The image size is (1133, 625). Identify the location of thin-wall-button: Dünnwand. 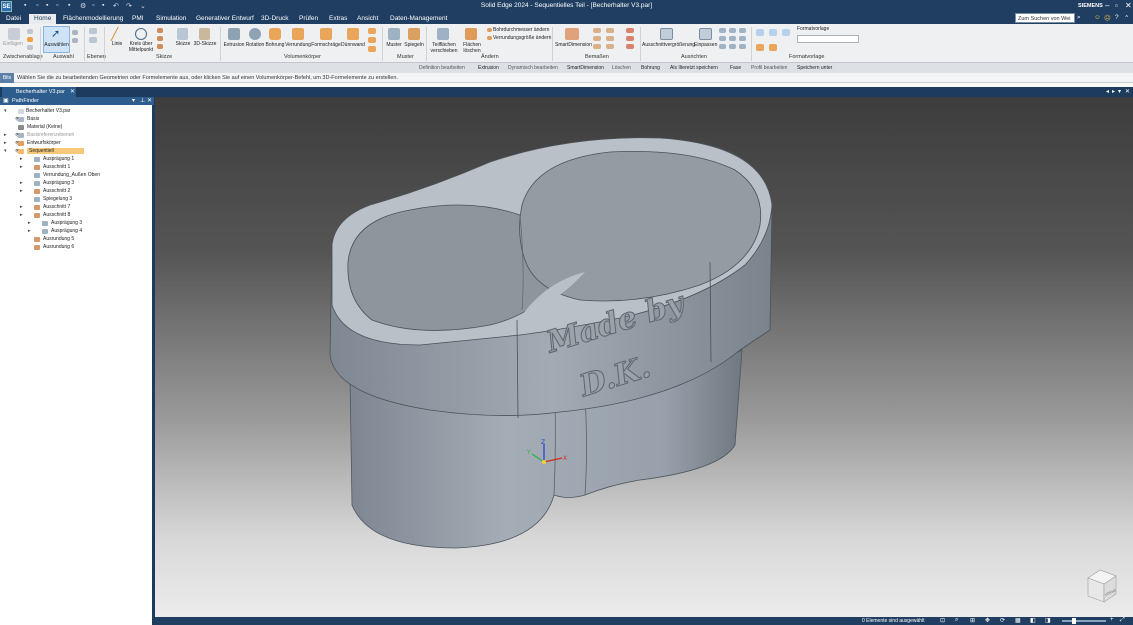
(353, 45).